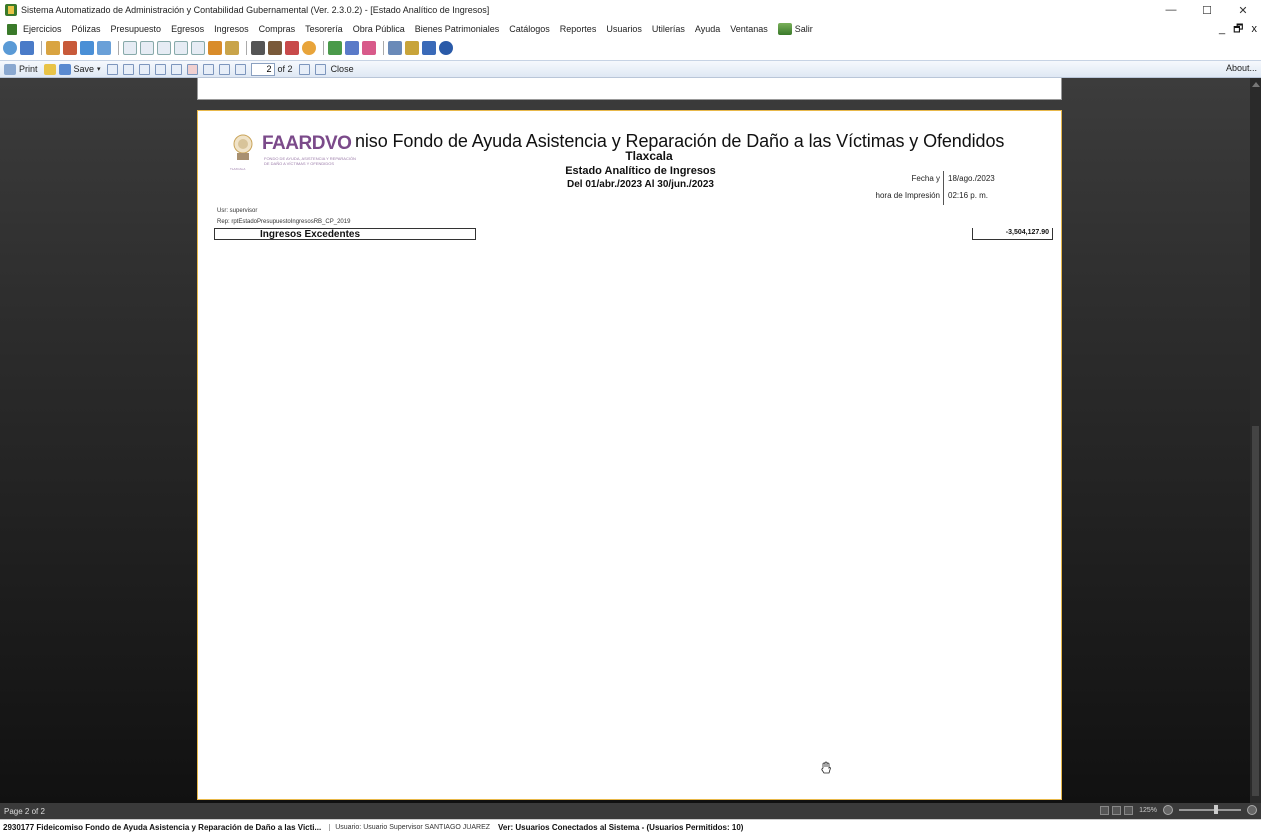  I want to click on user-icon, so click(412, 48).